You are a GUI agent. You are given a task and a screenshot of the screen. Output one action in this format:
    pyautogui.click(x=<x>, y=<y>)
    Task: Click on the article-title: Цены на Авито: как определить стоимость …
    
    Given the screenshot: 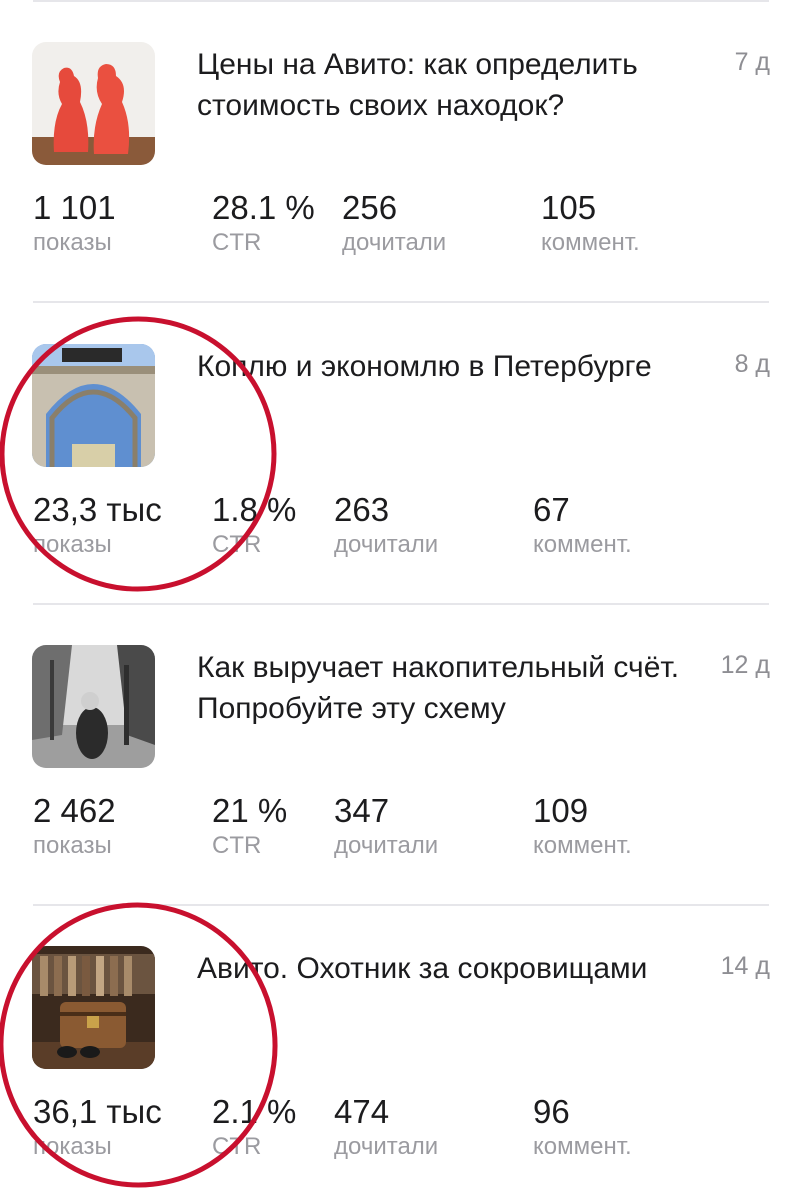 What is the action you would take?
    pyautogui.click(x=447, y=85)
    